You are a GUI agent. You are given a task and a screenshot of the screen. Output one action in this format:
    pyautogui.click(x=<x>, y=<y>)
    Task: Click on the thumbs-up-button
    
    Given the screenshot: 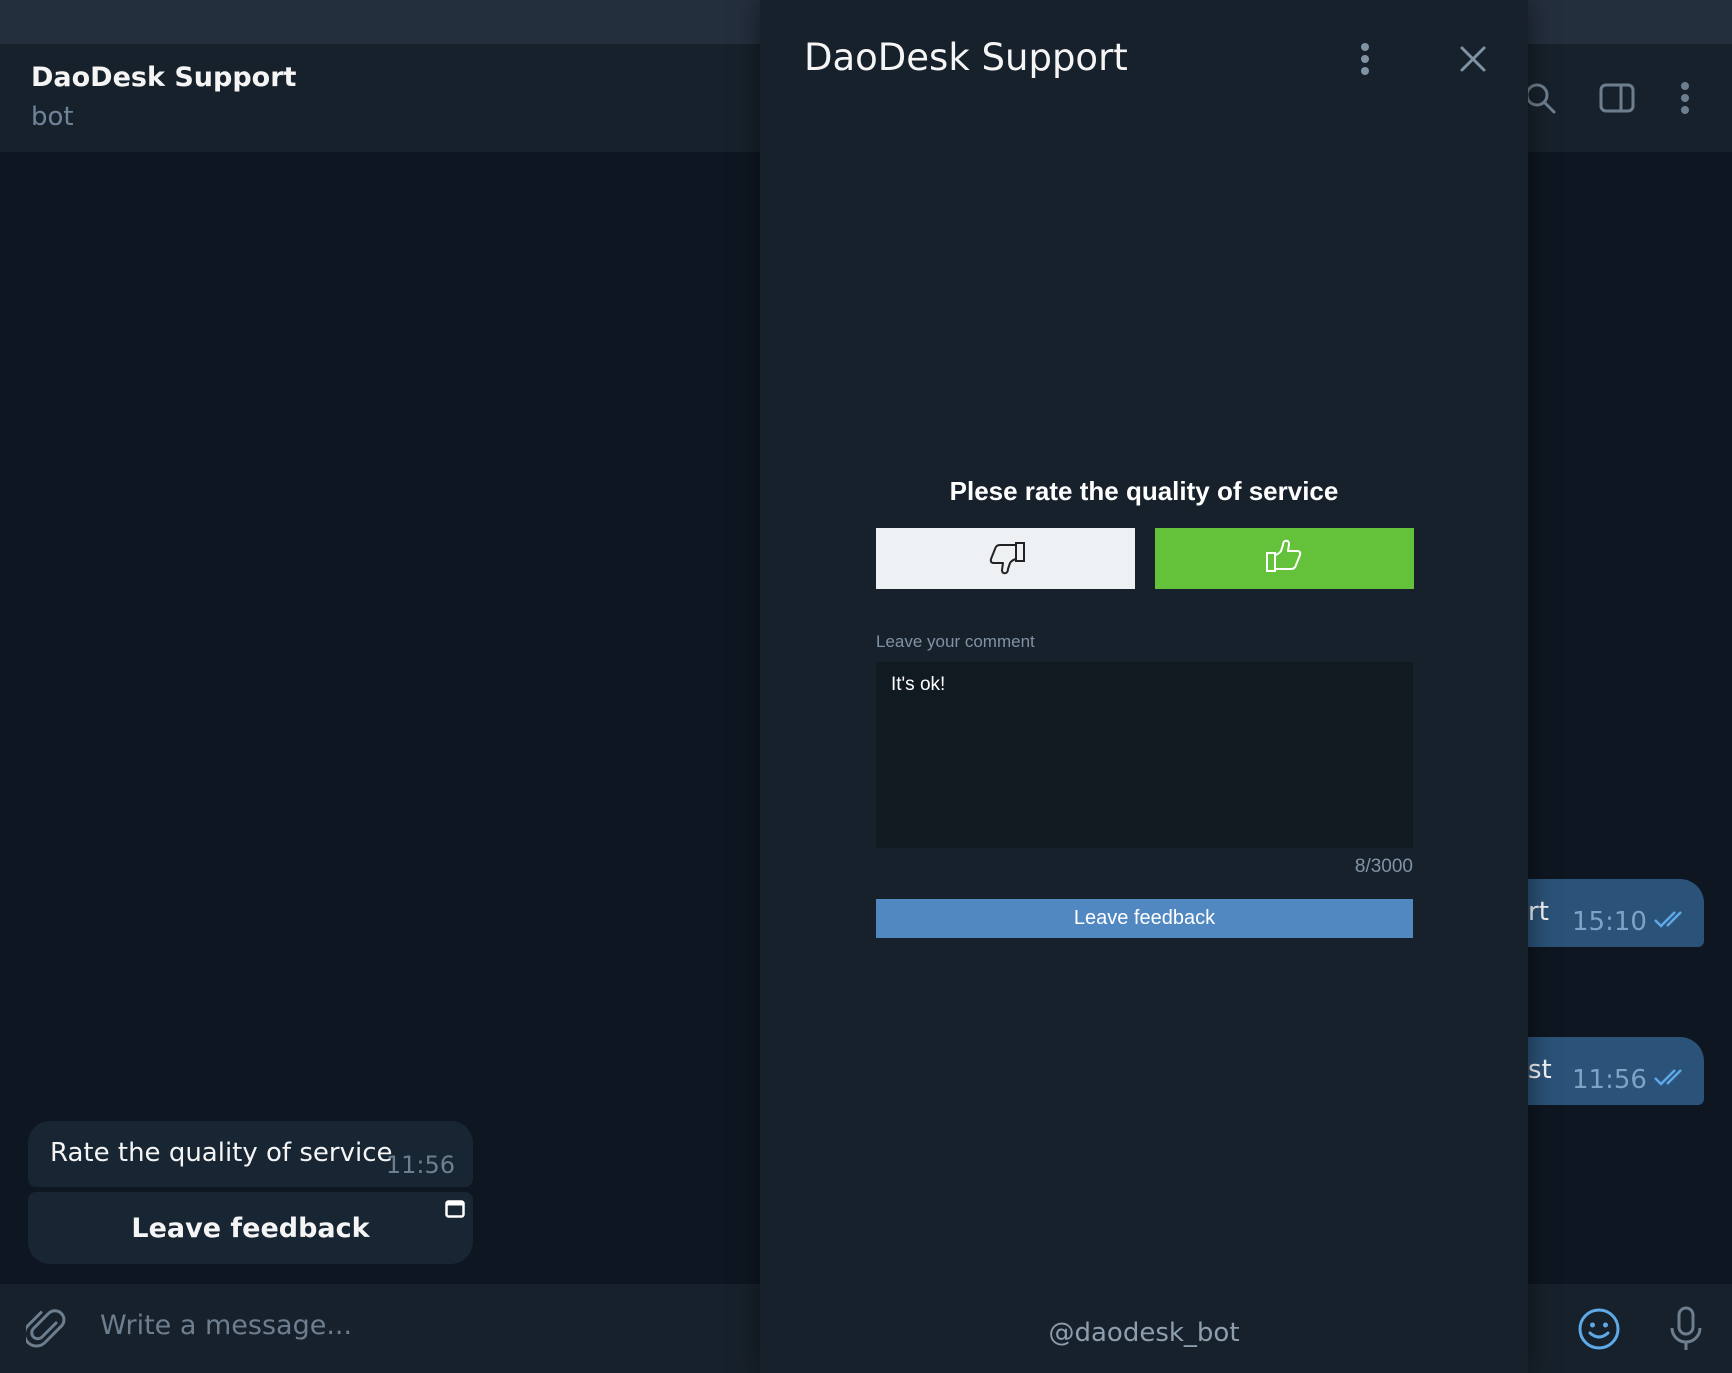 What is the action you would take?
    pyautogui.click(x=1284, y=558)
    